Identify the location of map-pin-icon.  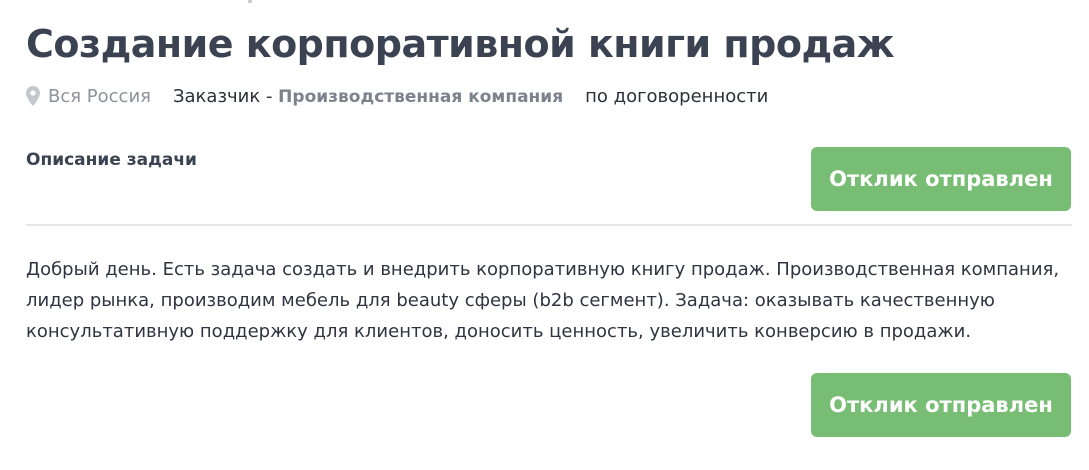
(33, 96).